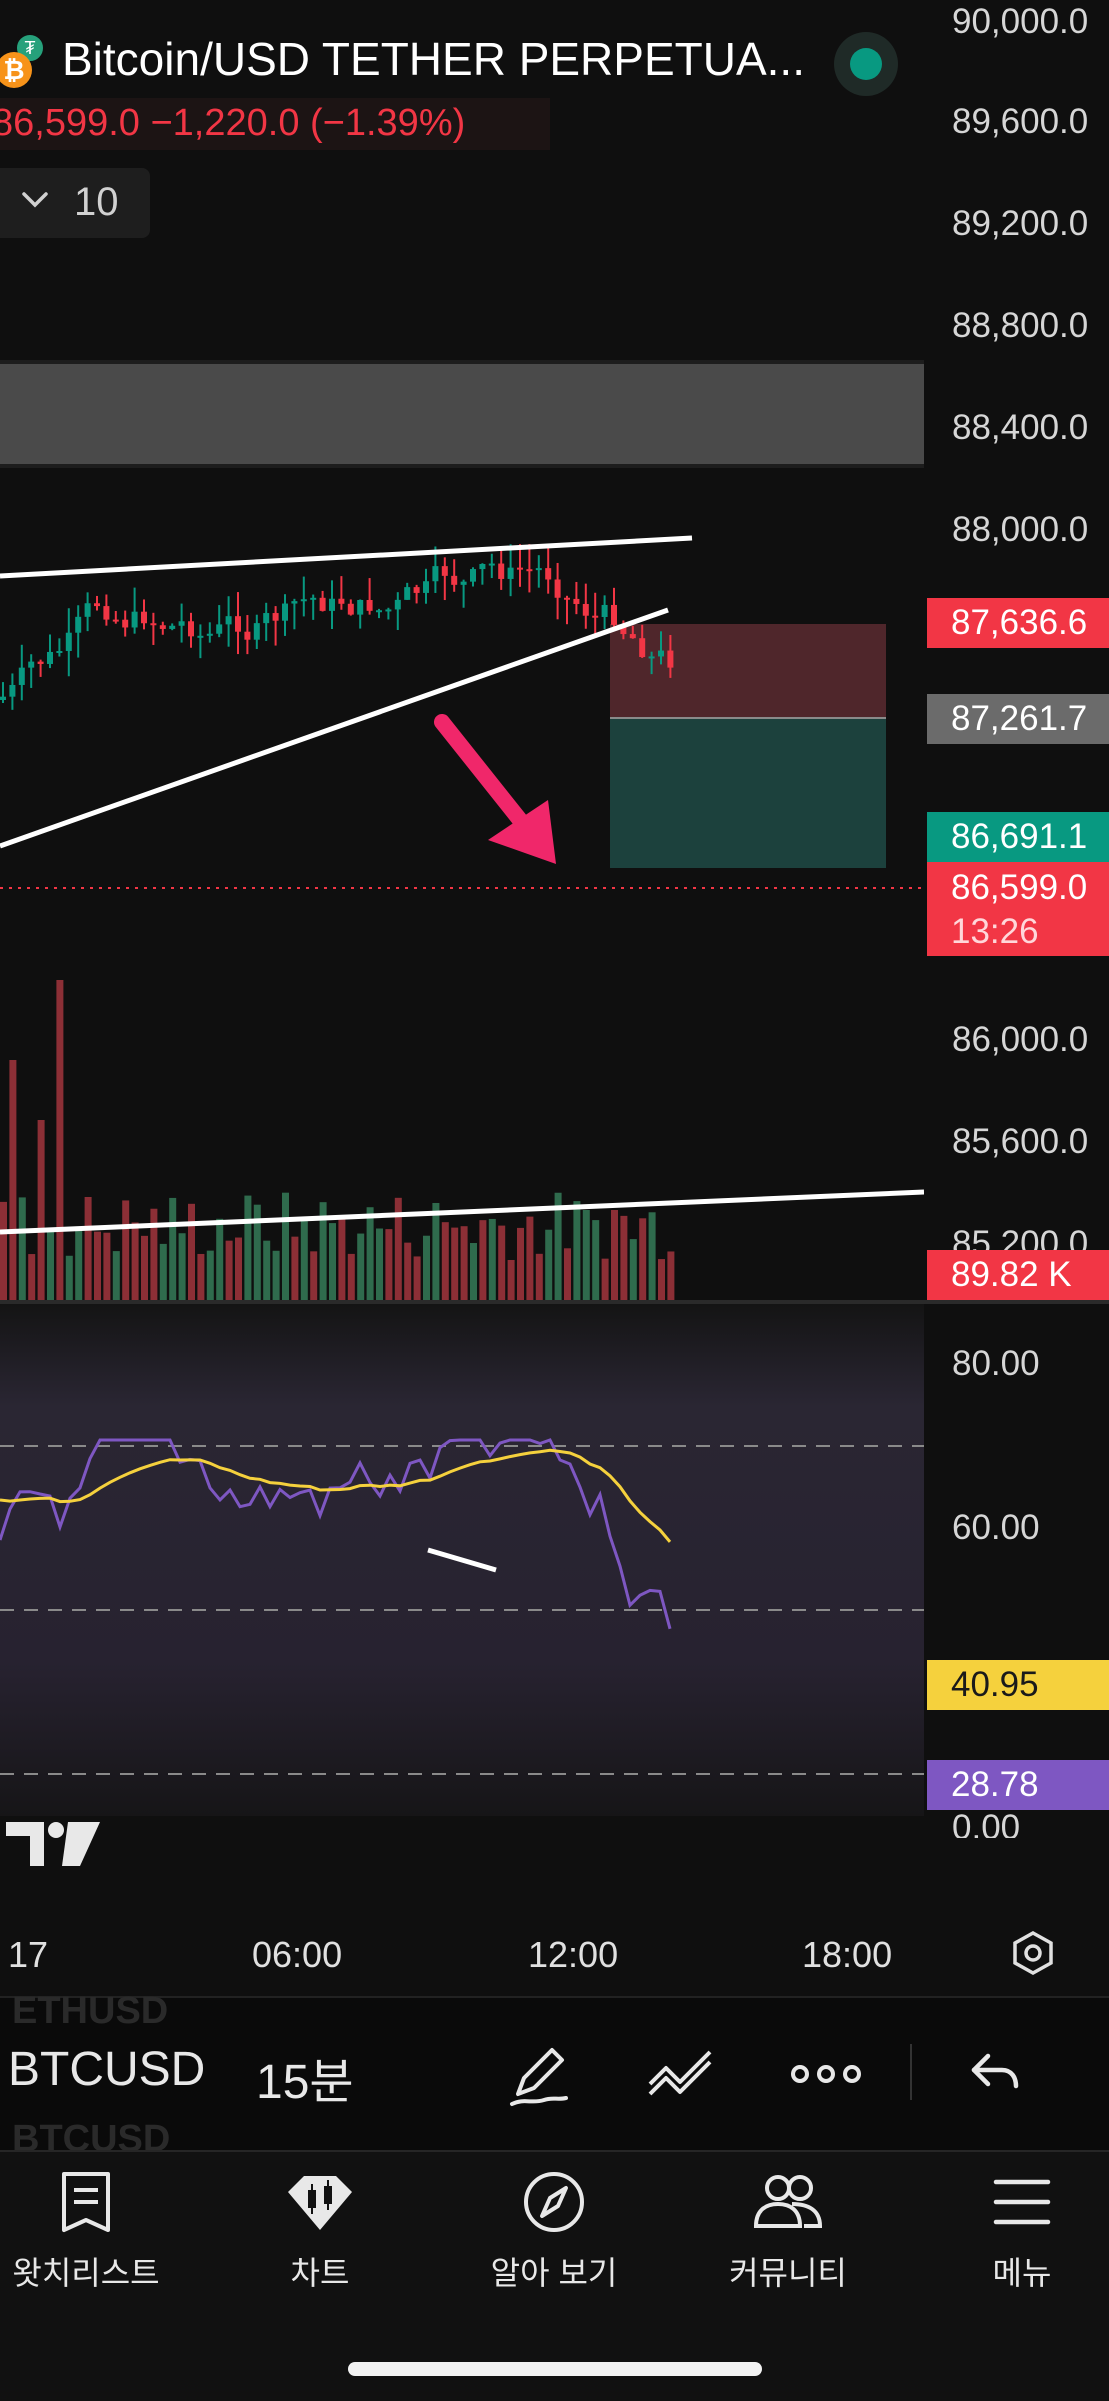 The width and height of the screenshot is (1109, 2401). What do you see at coordinates (1015, 2232) in the screenshot?
I see `nav-item-menu: 메뉴` at bounding box center [1015, 2232].